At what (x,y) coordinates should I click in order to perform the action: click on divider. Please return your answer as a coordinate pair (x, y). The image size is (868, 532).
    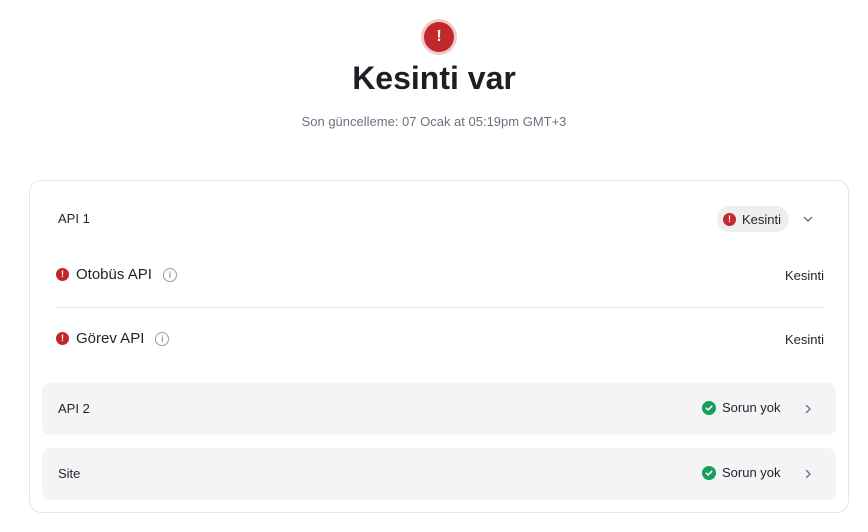
    Looking at the image, I should click on (440, 307).